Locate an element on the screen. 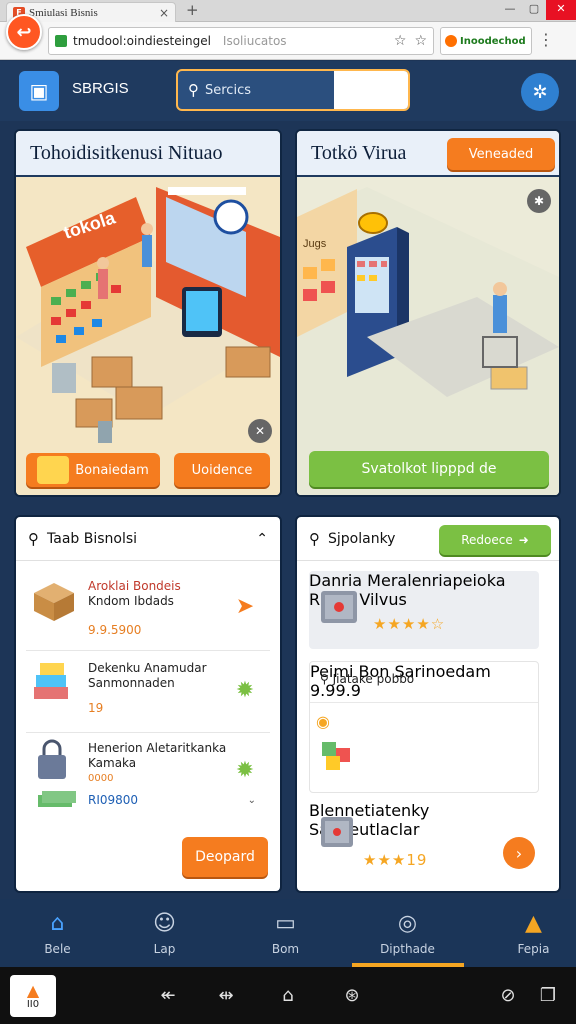 Image resolution: width=576 pixels, height=1024 pixels. maximize-icon: ▢ is located at coordinates (534, 10).